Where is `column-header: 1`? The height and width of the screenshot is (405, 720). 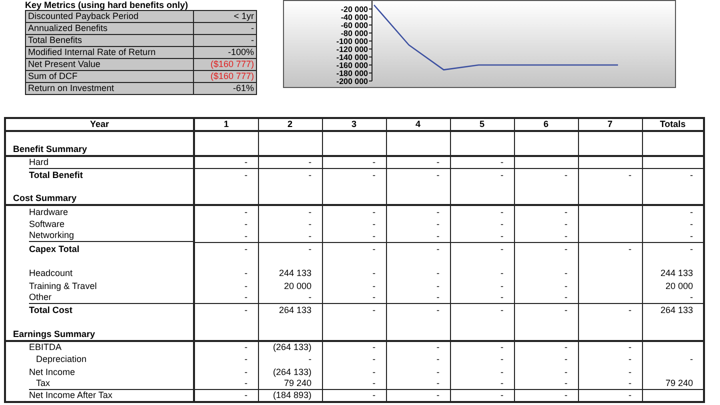
column-header: 1 is located at coordinates (226, 124).